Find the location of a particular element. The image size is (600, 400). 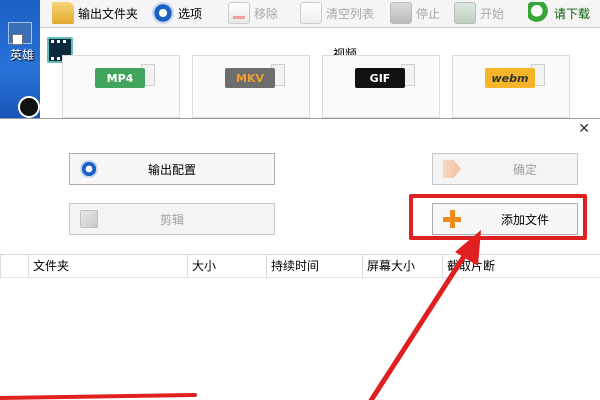

clear-list-button: 清空列表 is located at coordinates (337, 13).